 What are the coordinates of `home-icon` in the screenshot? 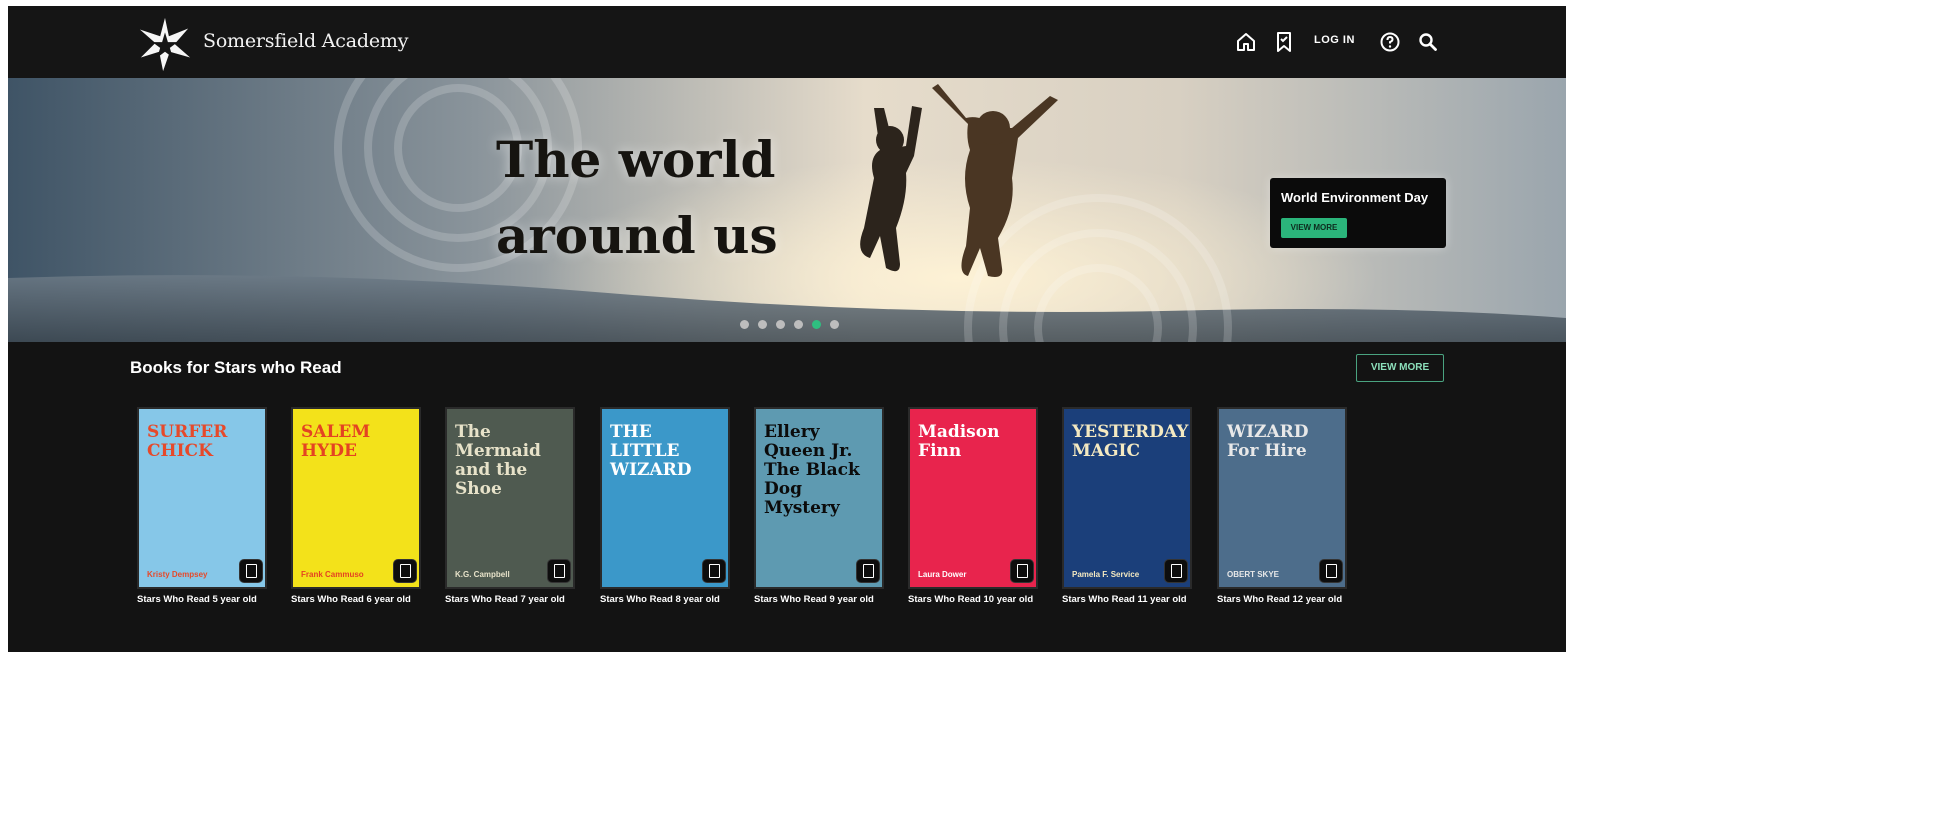 It's located at (1246, 42).